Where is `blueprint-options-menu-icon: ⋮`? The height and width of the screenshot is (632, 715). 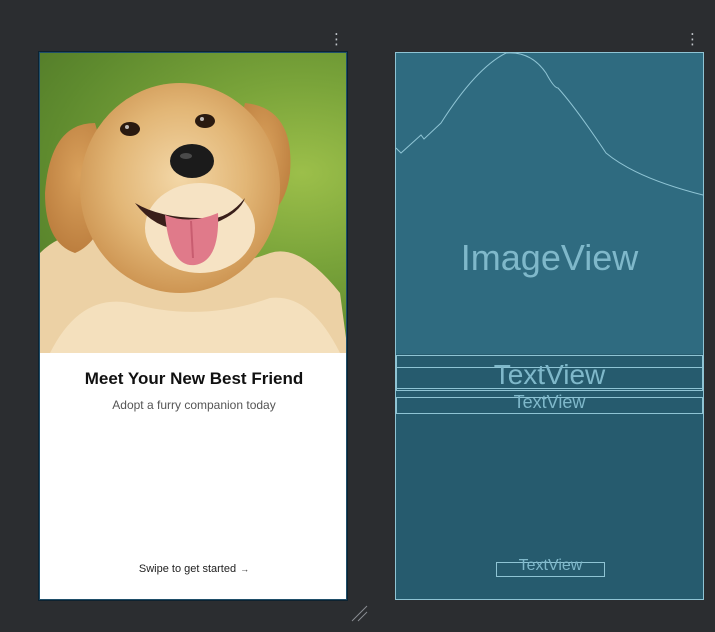
blueprint-options-menu-icon: ⋮ is located at coordinates (692, 39).